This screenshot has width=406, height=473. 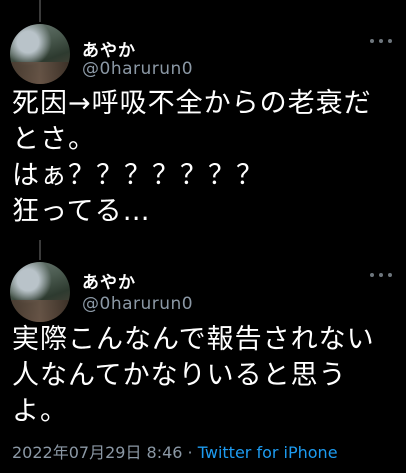 What do you see at coordinates (138, 175) in the screenshot?
I see `tweet-text-line: はぁ？？？？？？？` at bounding box center [138, 175].